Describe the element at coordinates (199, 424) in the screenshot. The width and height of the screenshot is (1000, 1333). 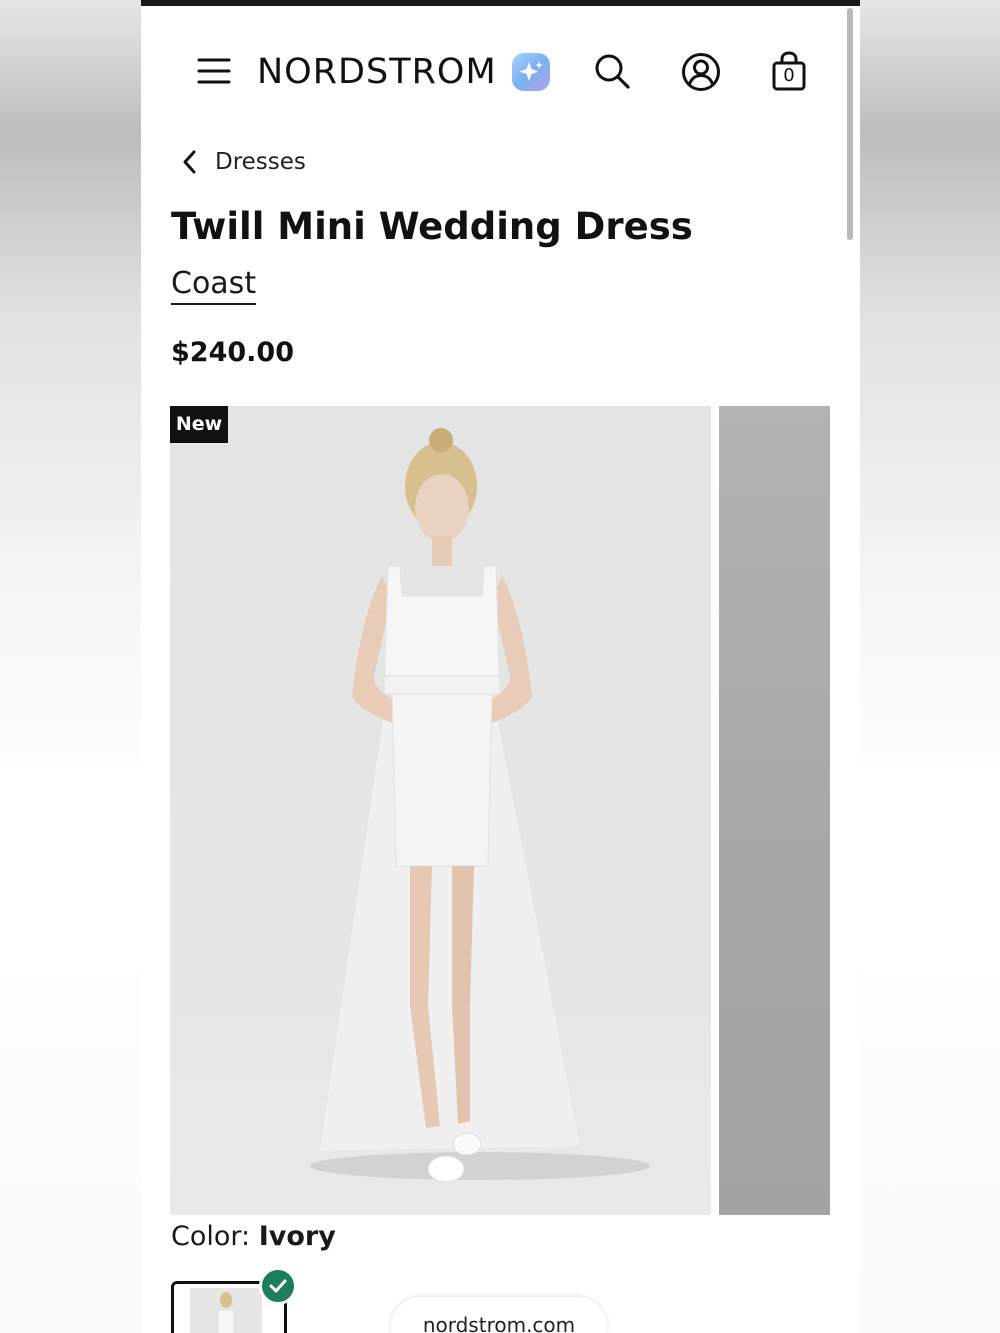
I see `new-badge: New` at that location.